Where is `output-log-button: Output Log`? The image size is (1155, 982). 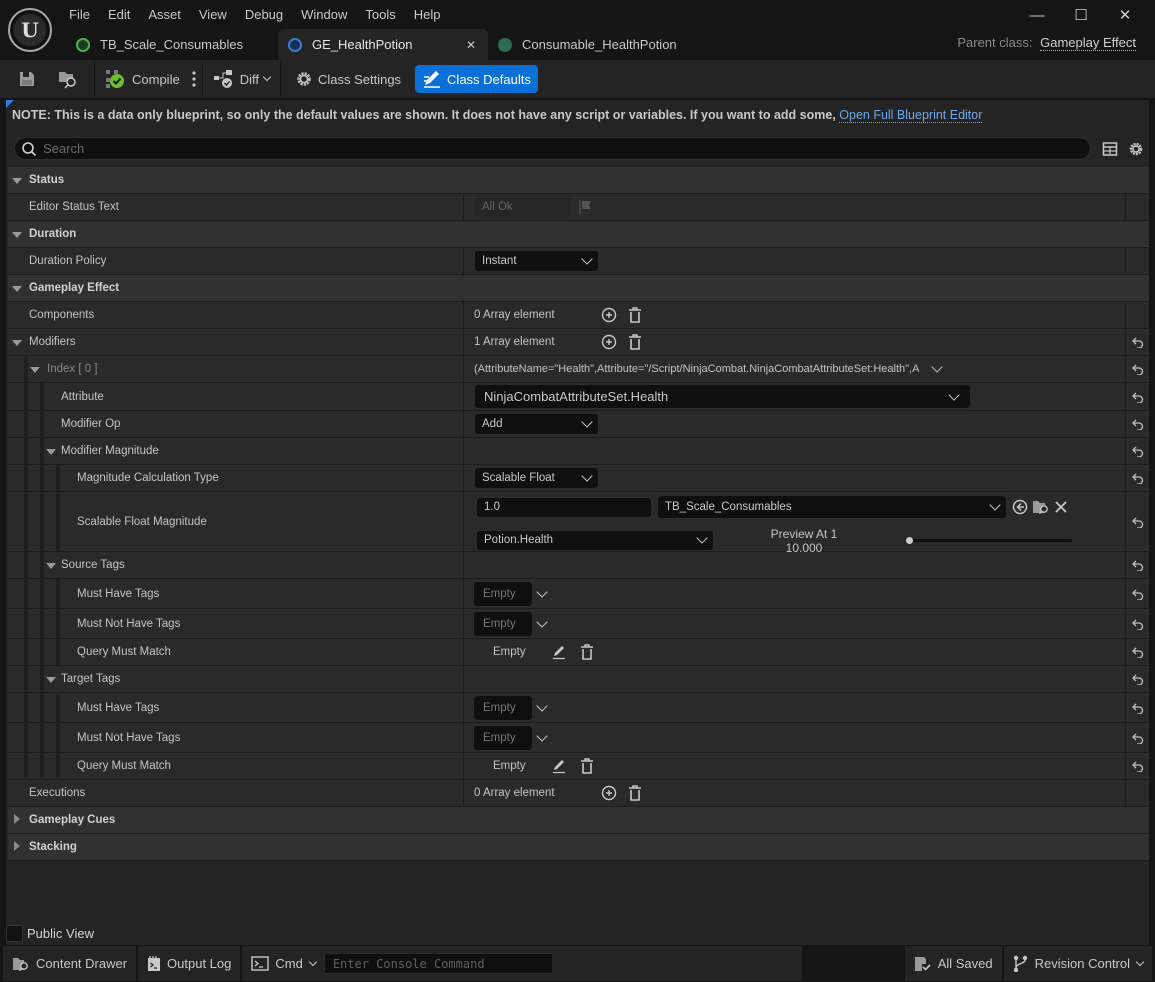 output-log-button: Output Log is located at coordinates (189, 963).